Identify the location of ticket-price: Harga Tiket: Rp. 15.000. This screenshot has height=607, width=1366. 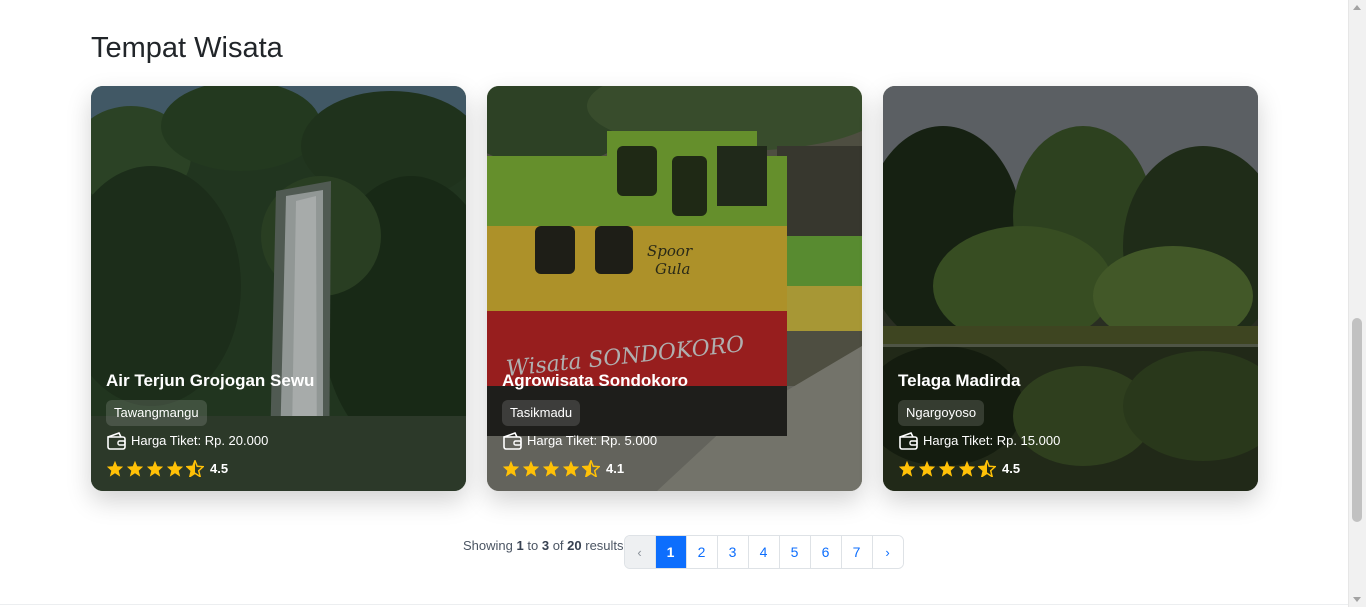
(1070, 441).